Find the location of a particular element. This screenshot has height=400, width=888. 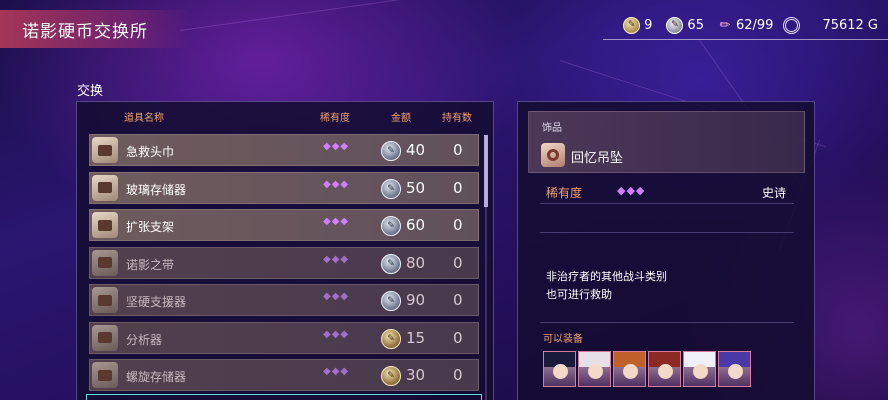

gold-currency-amount: 75612 G is located at coordinates (850, 25).